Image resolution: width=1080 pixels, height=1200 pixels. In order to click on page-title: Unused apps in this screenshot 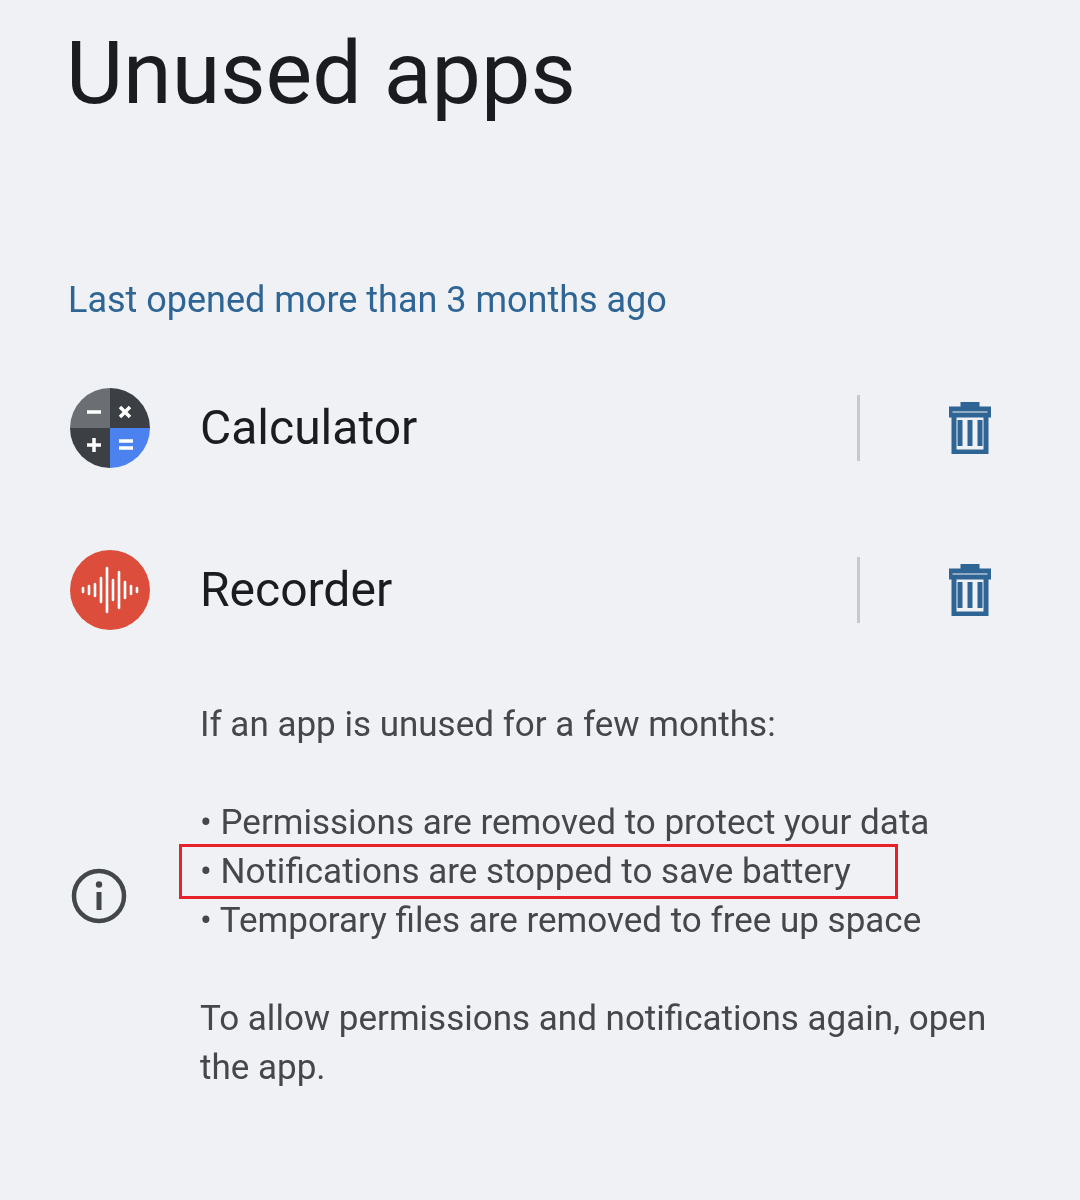, I will do `click(321, 73)`.